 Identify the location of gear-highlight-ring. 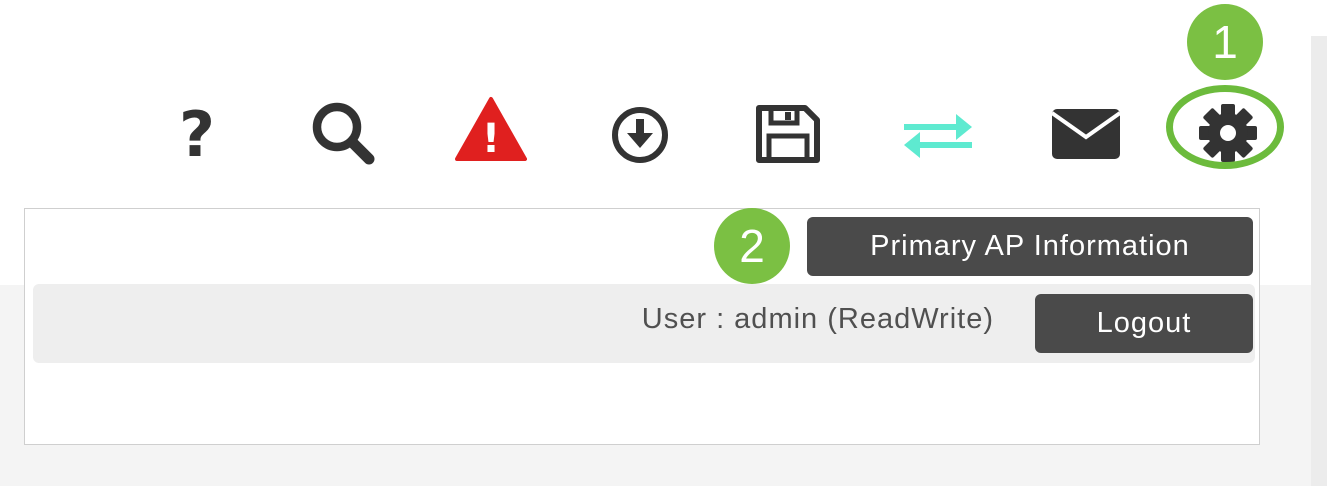
(1225, 127).